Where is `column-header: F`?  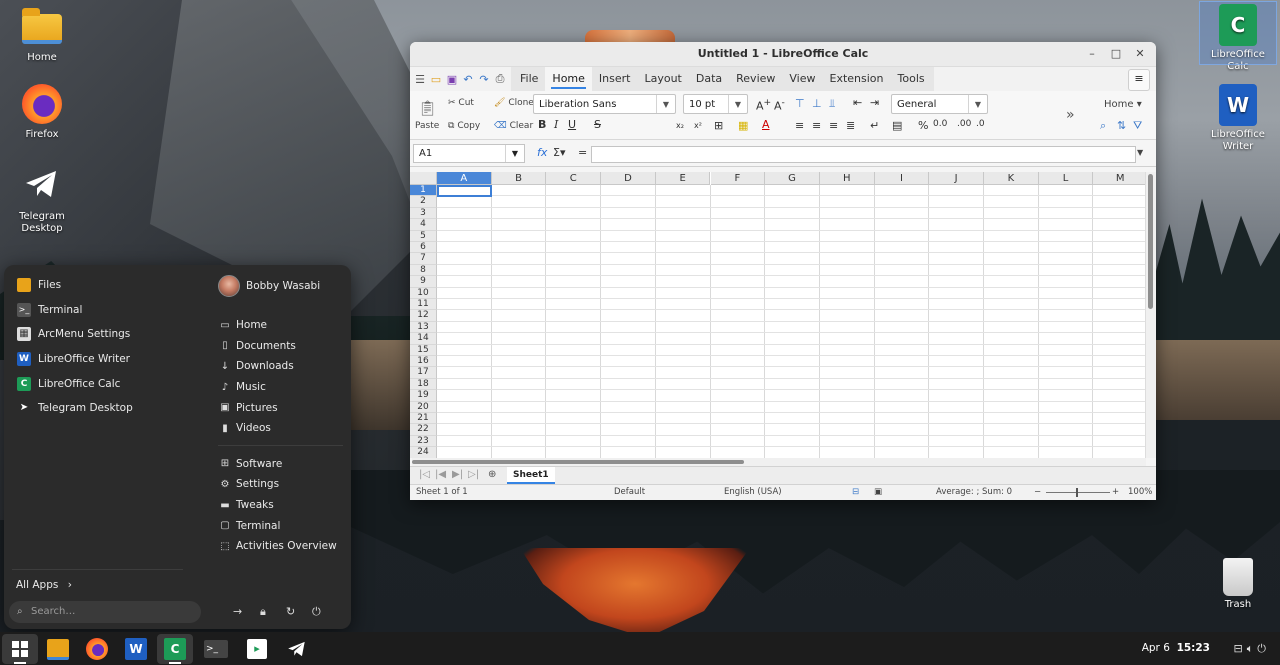 column-header: F is located at coordinates (738, 178).